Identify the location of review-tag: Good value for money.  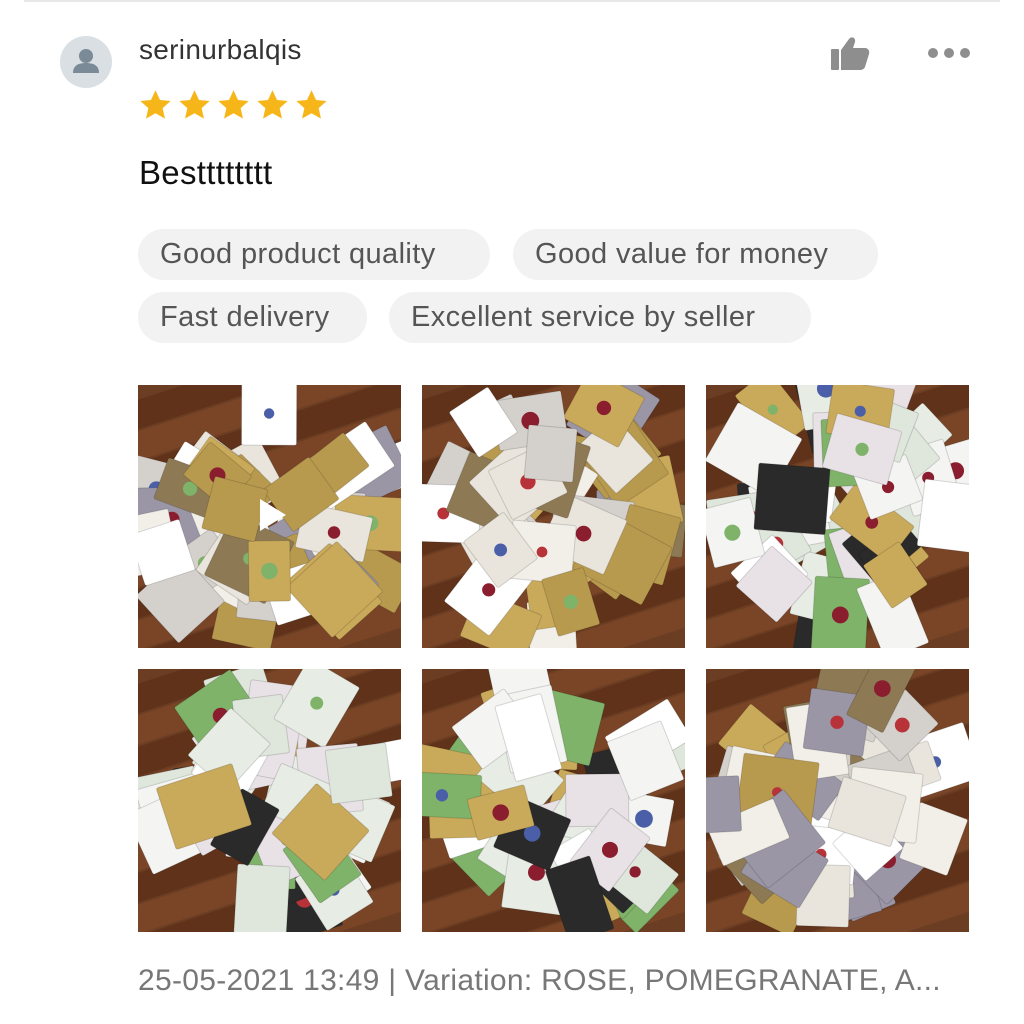
(695, 254).